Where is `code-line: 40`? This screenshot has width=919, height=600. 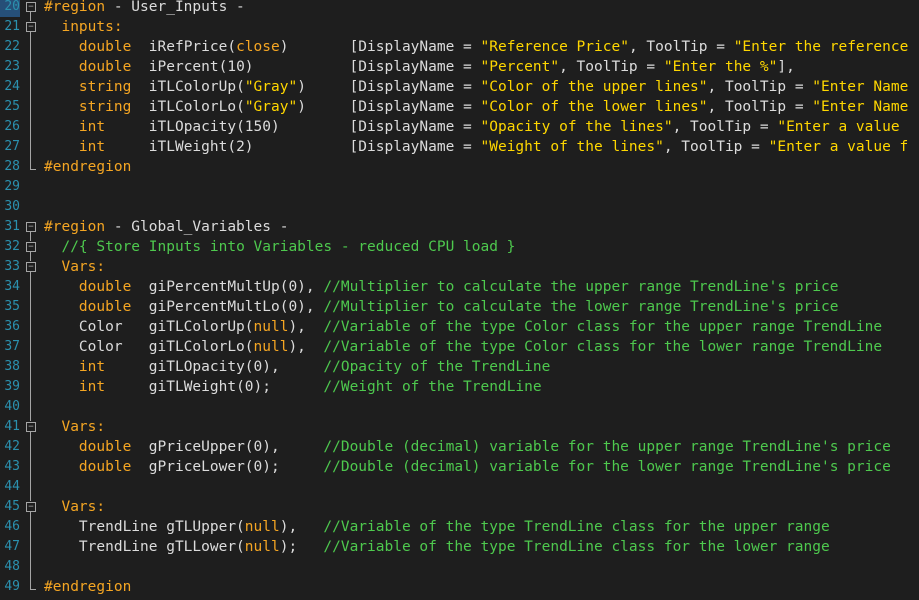
code-line: 40 is located at coordinates (459, 407).